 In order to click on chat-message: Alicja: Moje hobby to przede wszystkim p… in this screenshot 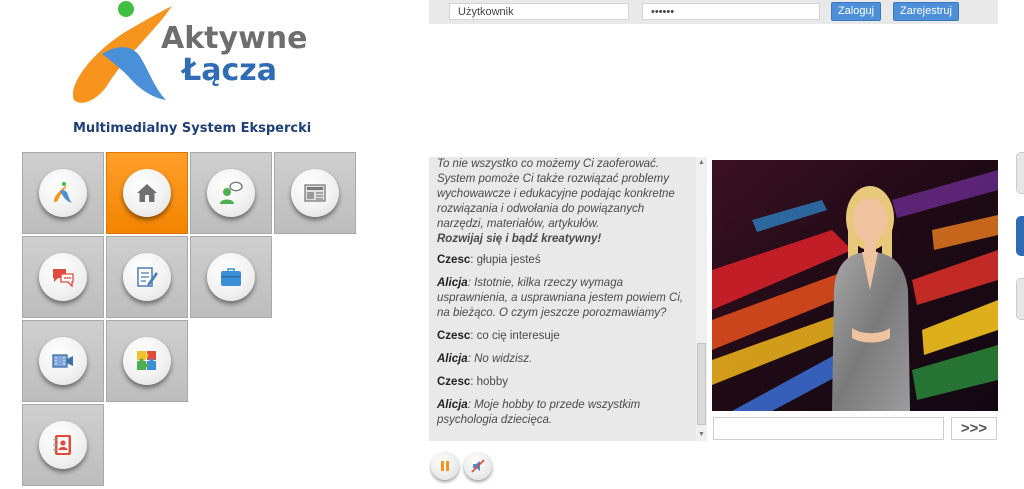, I will do `click(563, 413)`.